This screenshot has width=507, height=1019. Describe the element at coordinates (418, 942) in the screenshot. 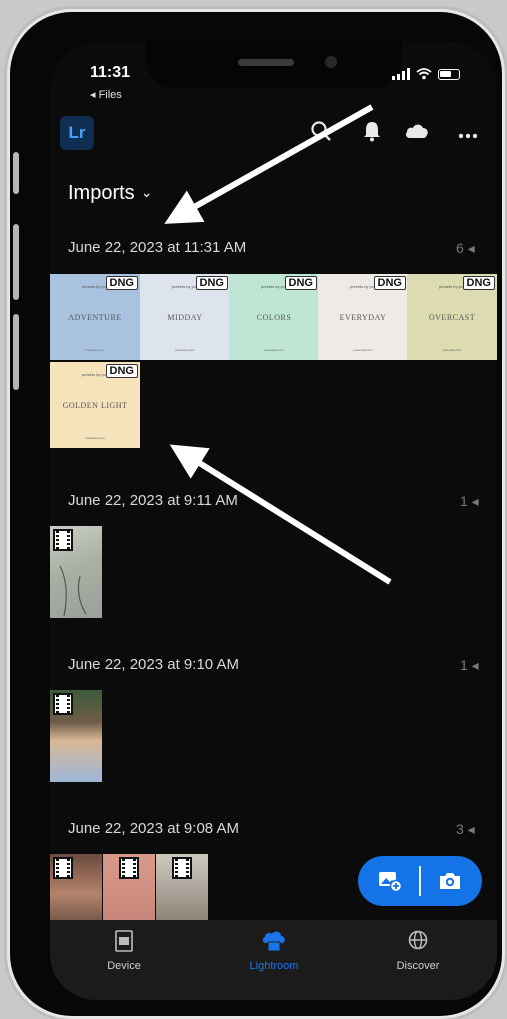

I see `globe-icon` at that location.